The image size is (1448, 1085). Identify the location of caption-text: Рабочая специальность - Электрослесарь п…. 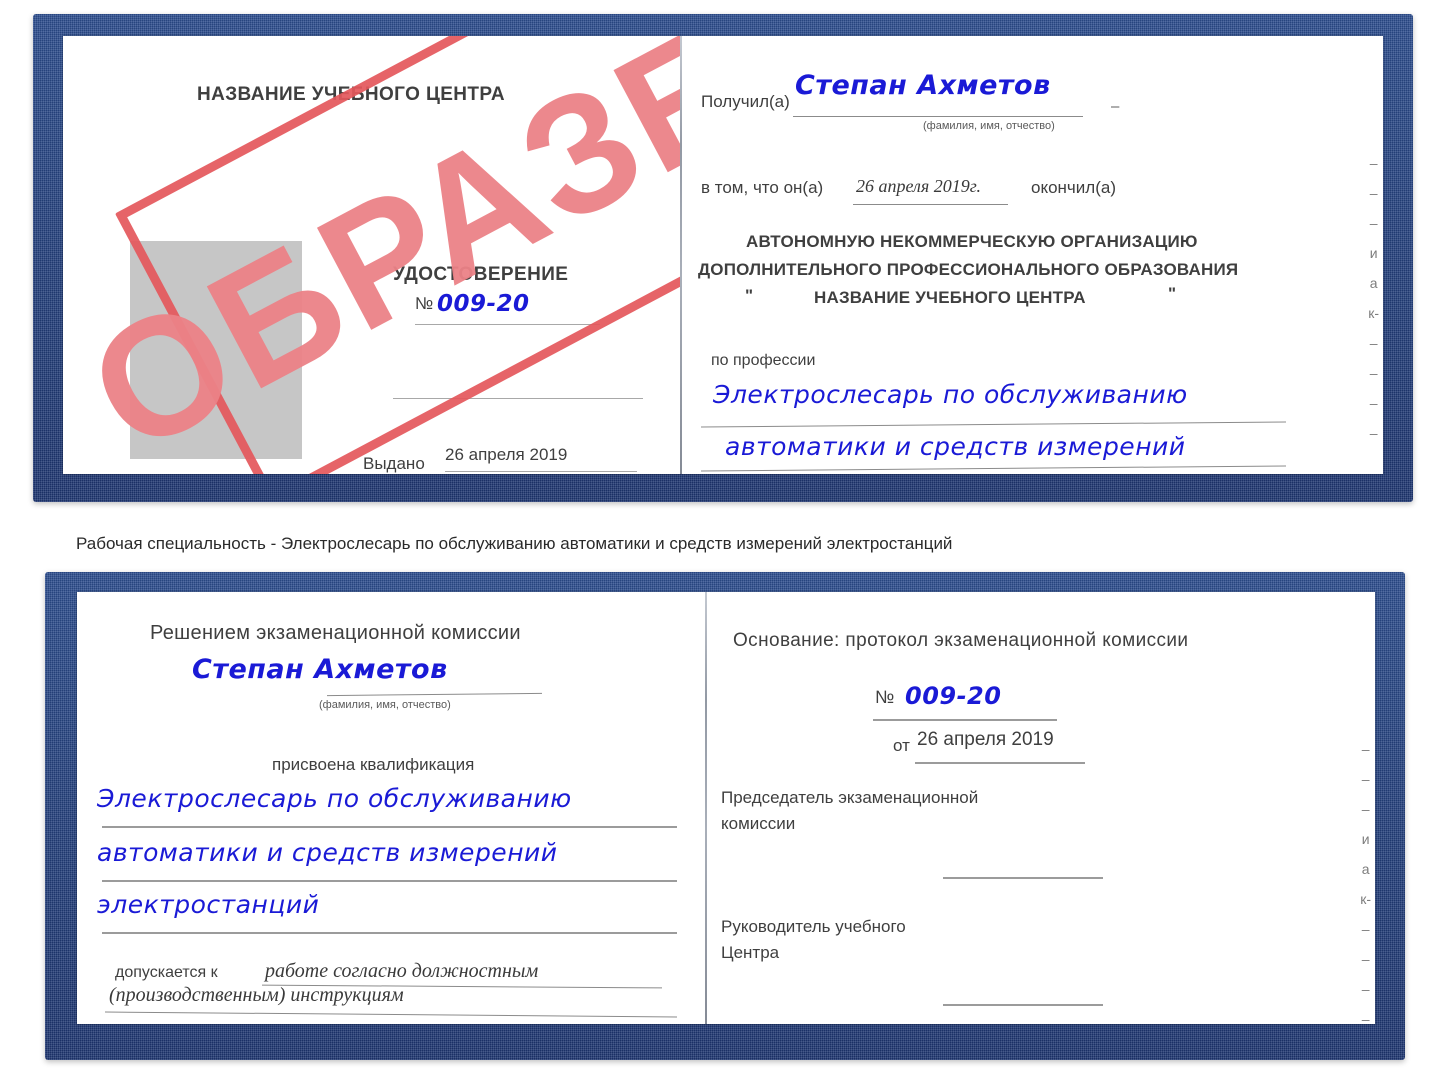
(514, 543).